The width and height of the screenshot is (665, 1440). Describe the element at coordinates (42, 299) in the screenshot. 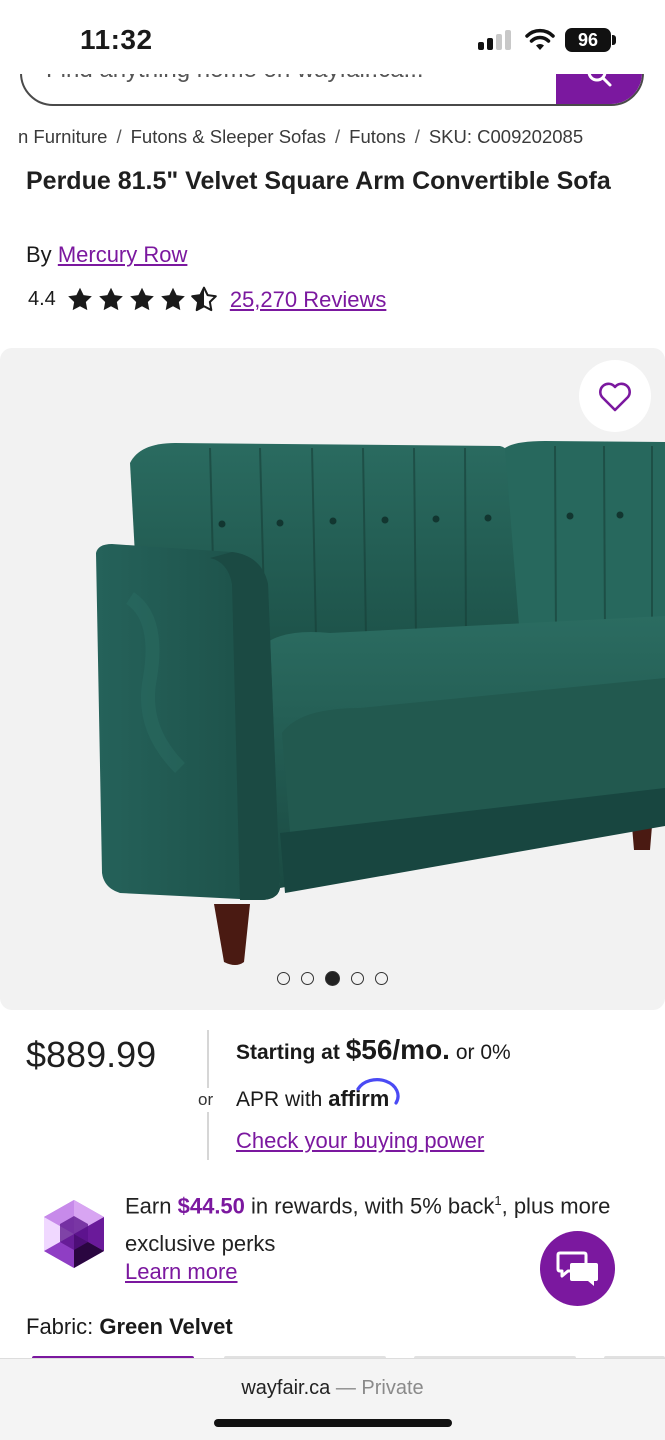

I see `rating-value: 4.4` at that location.